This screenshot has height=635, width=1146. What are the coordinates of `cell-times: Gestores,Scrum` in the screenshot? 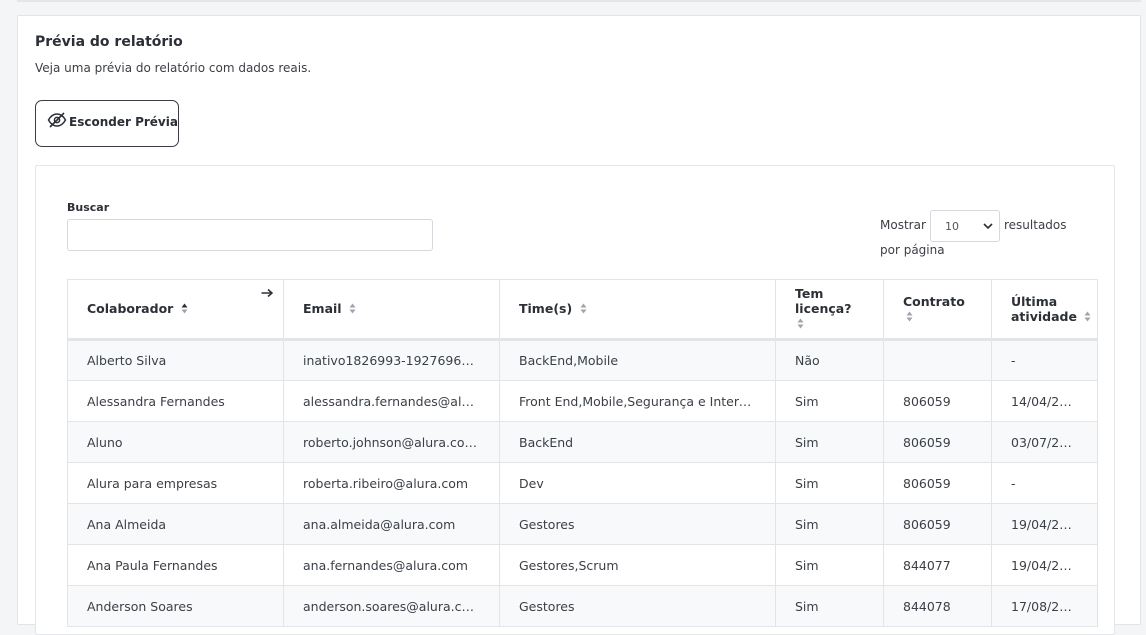 It's located at (637, 565).